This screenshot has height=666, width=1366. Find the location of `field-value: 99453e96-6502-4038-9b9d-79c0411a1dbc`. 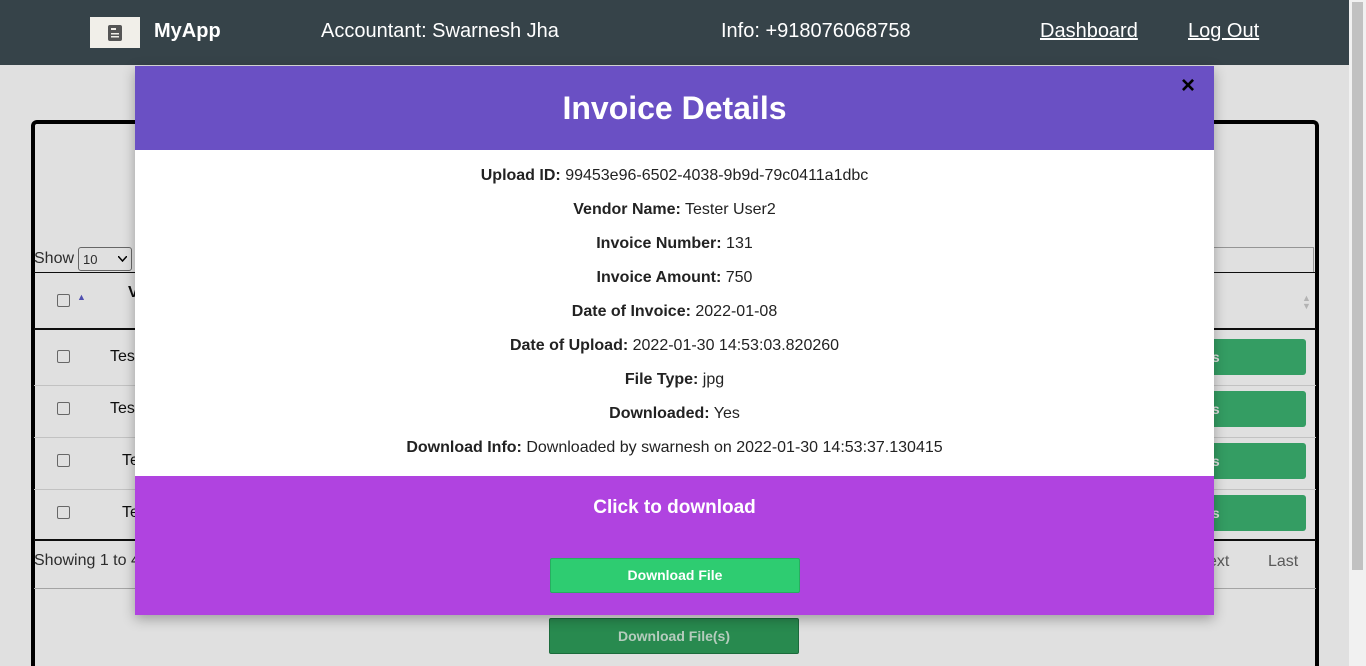

field-value: 99453e96-6502-4038-9b9d-79c0411a1dbc is located at coordinates (717, 175).